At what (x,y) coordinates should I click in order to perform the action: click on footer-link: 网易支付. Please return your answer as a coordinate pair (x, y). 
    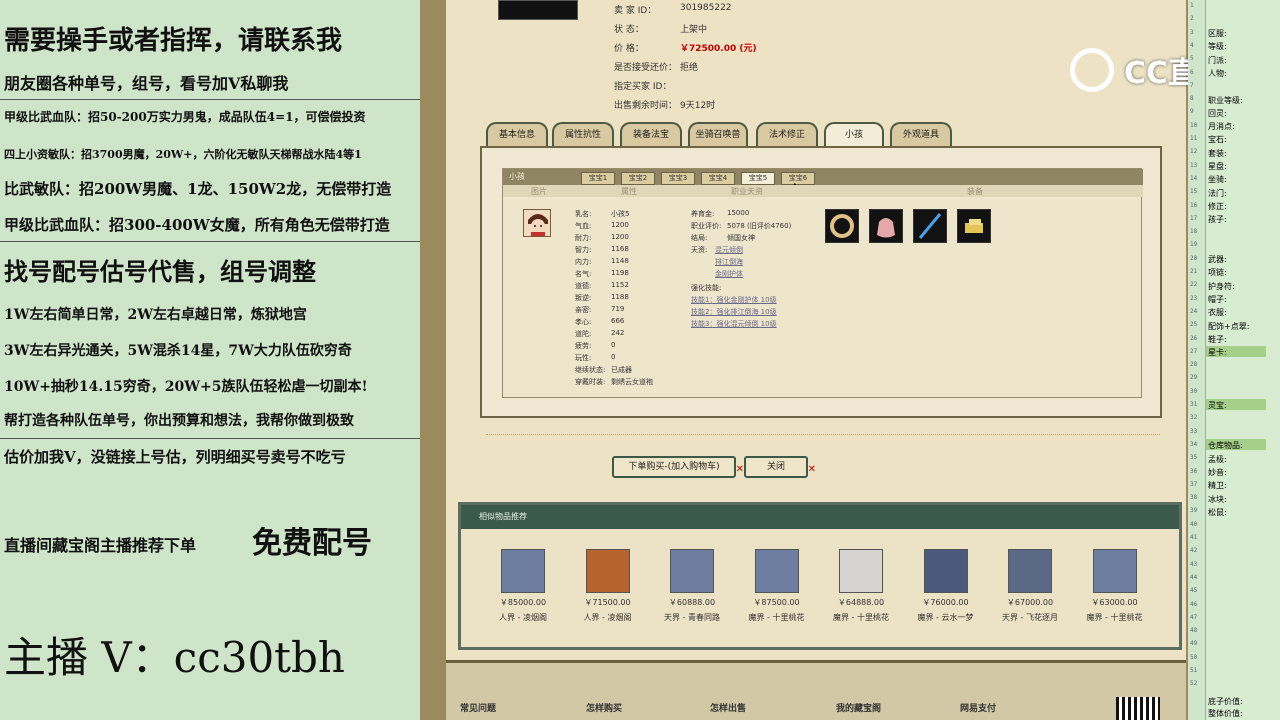
    Looking at the image, I should click on (978, 707).